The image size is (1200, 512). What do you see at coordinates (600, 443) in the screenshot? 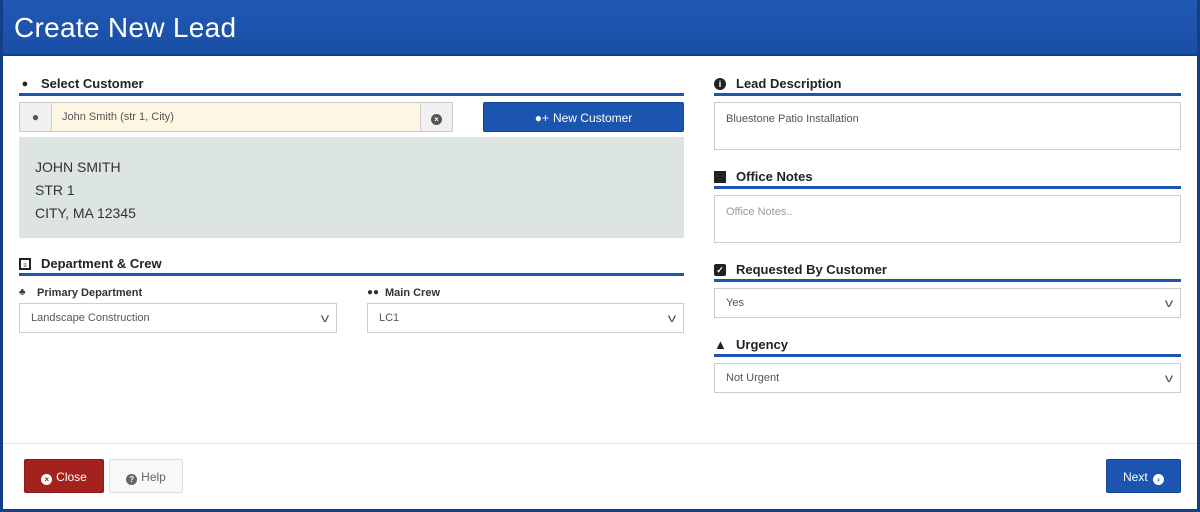
I see `footer-divider` at bounding box center [600, 443].